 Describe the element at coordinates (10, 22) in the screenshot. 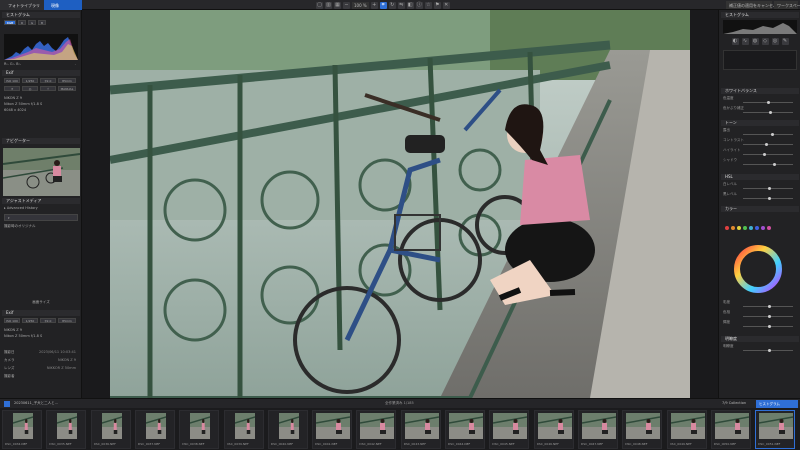

I see `rgb-toggle: RGB` at that location.